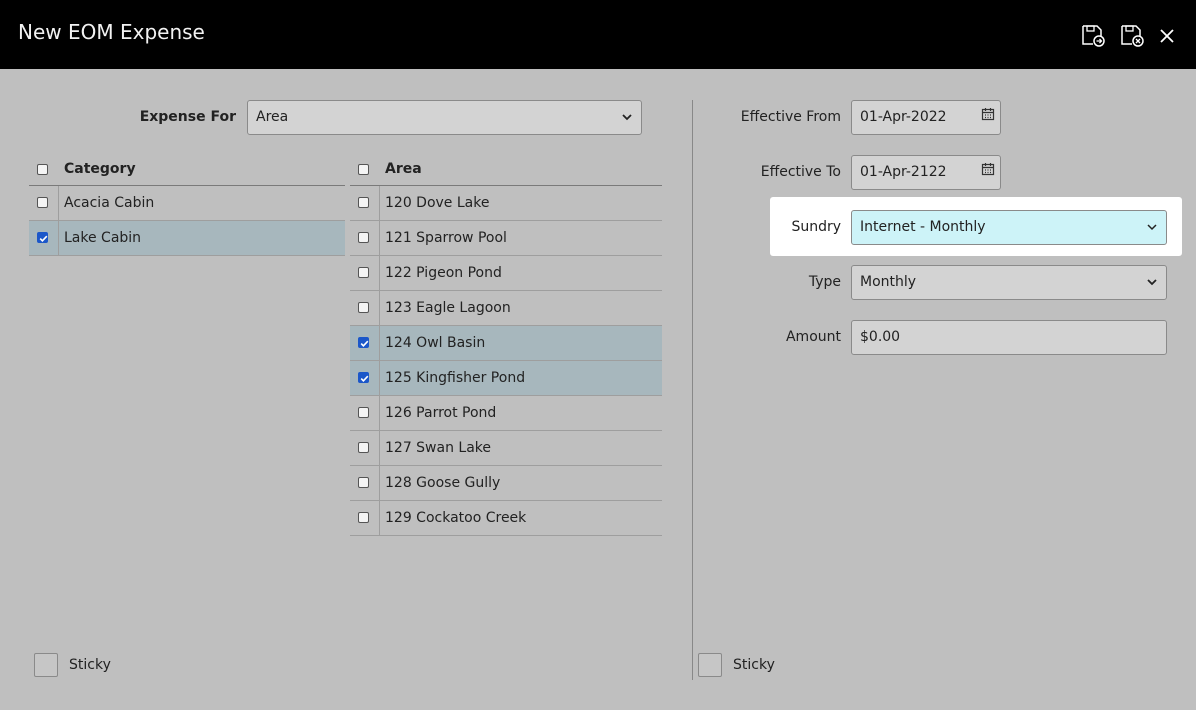 Image resolution: width=1196 pixels, height=710 pixels. I want to click on area-row-label: 124 Owl Basin, so click(435, 343).